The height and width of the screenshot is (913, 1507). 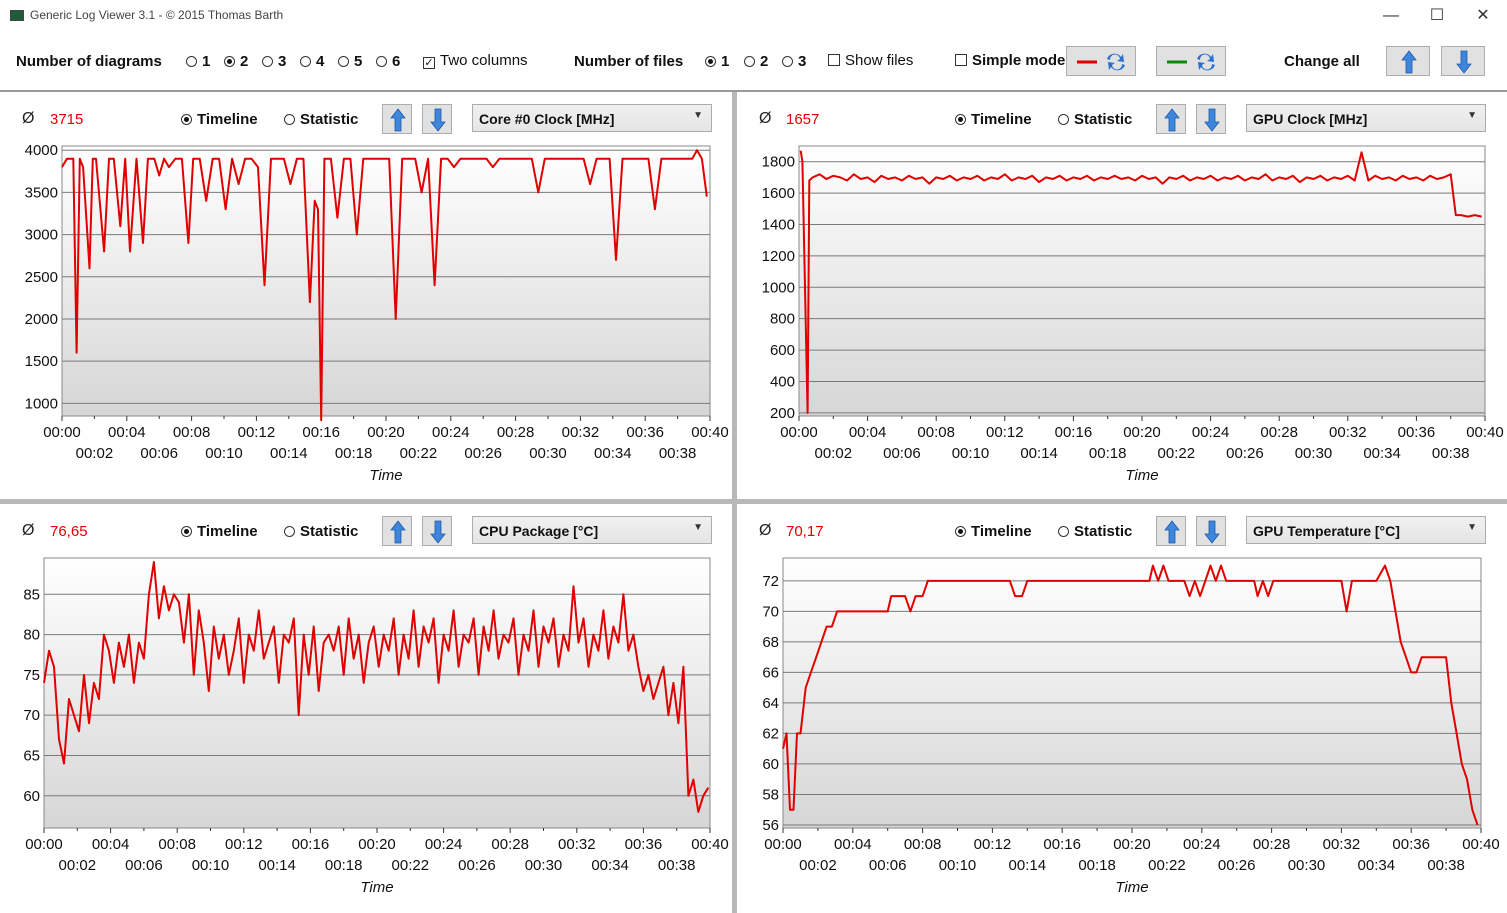 What do you see at coordinates (1011, 60) in the screenshot?
I see `simple-mode-checkbox: Simple mode` at bounding box center [1011, 60].